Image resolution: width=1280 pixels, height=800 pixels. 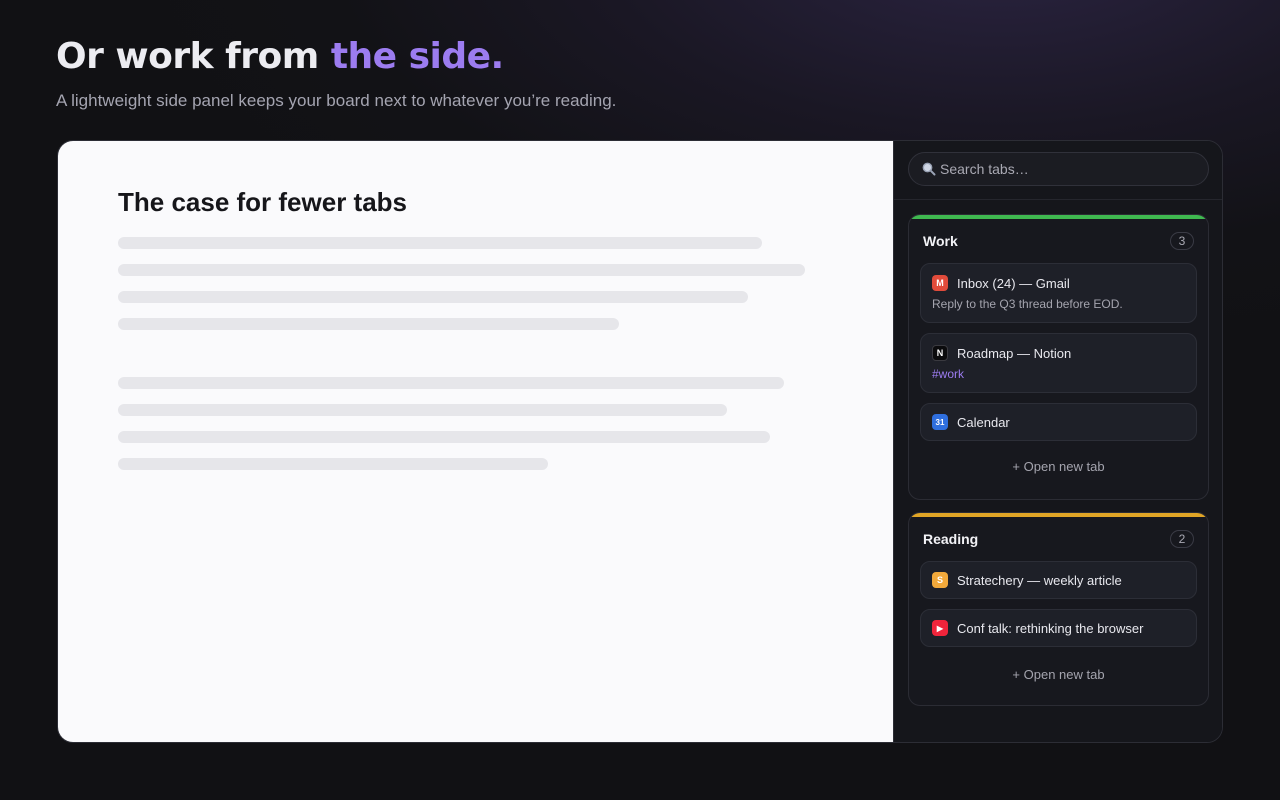 What do you see at coordinates (1014, 353) in the screenshot?
I see `tab-title: Roadmap — Notion` at bounding box center [1014, 353].